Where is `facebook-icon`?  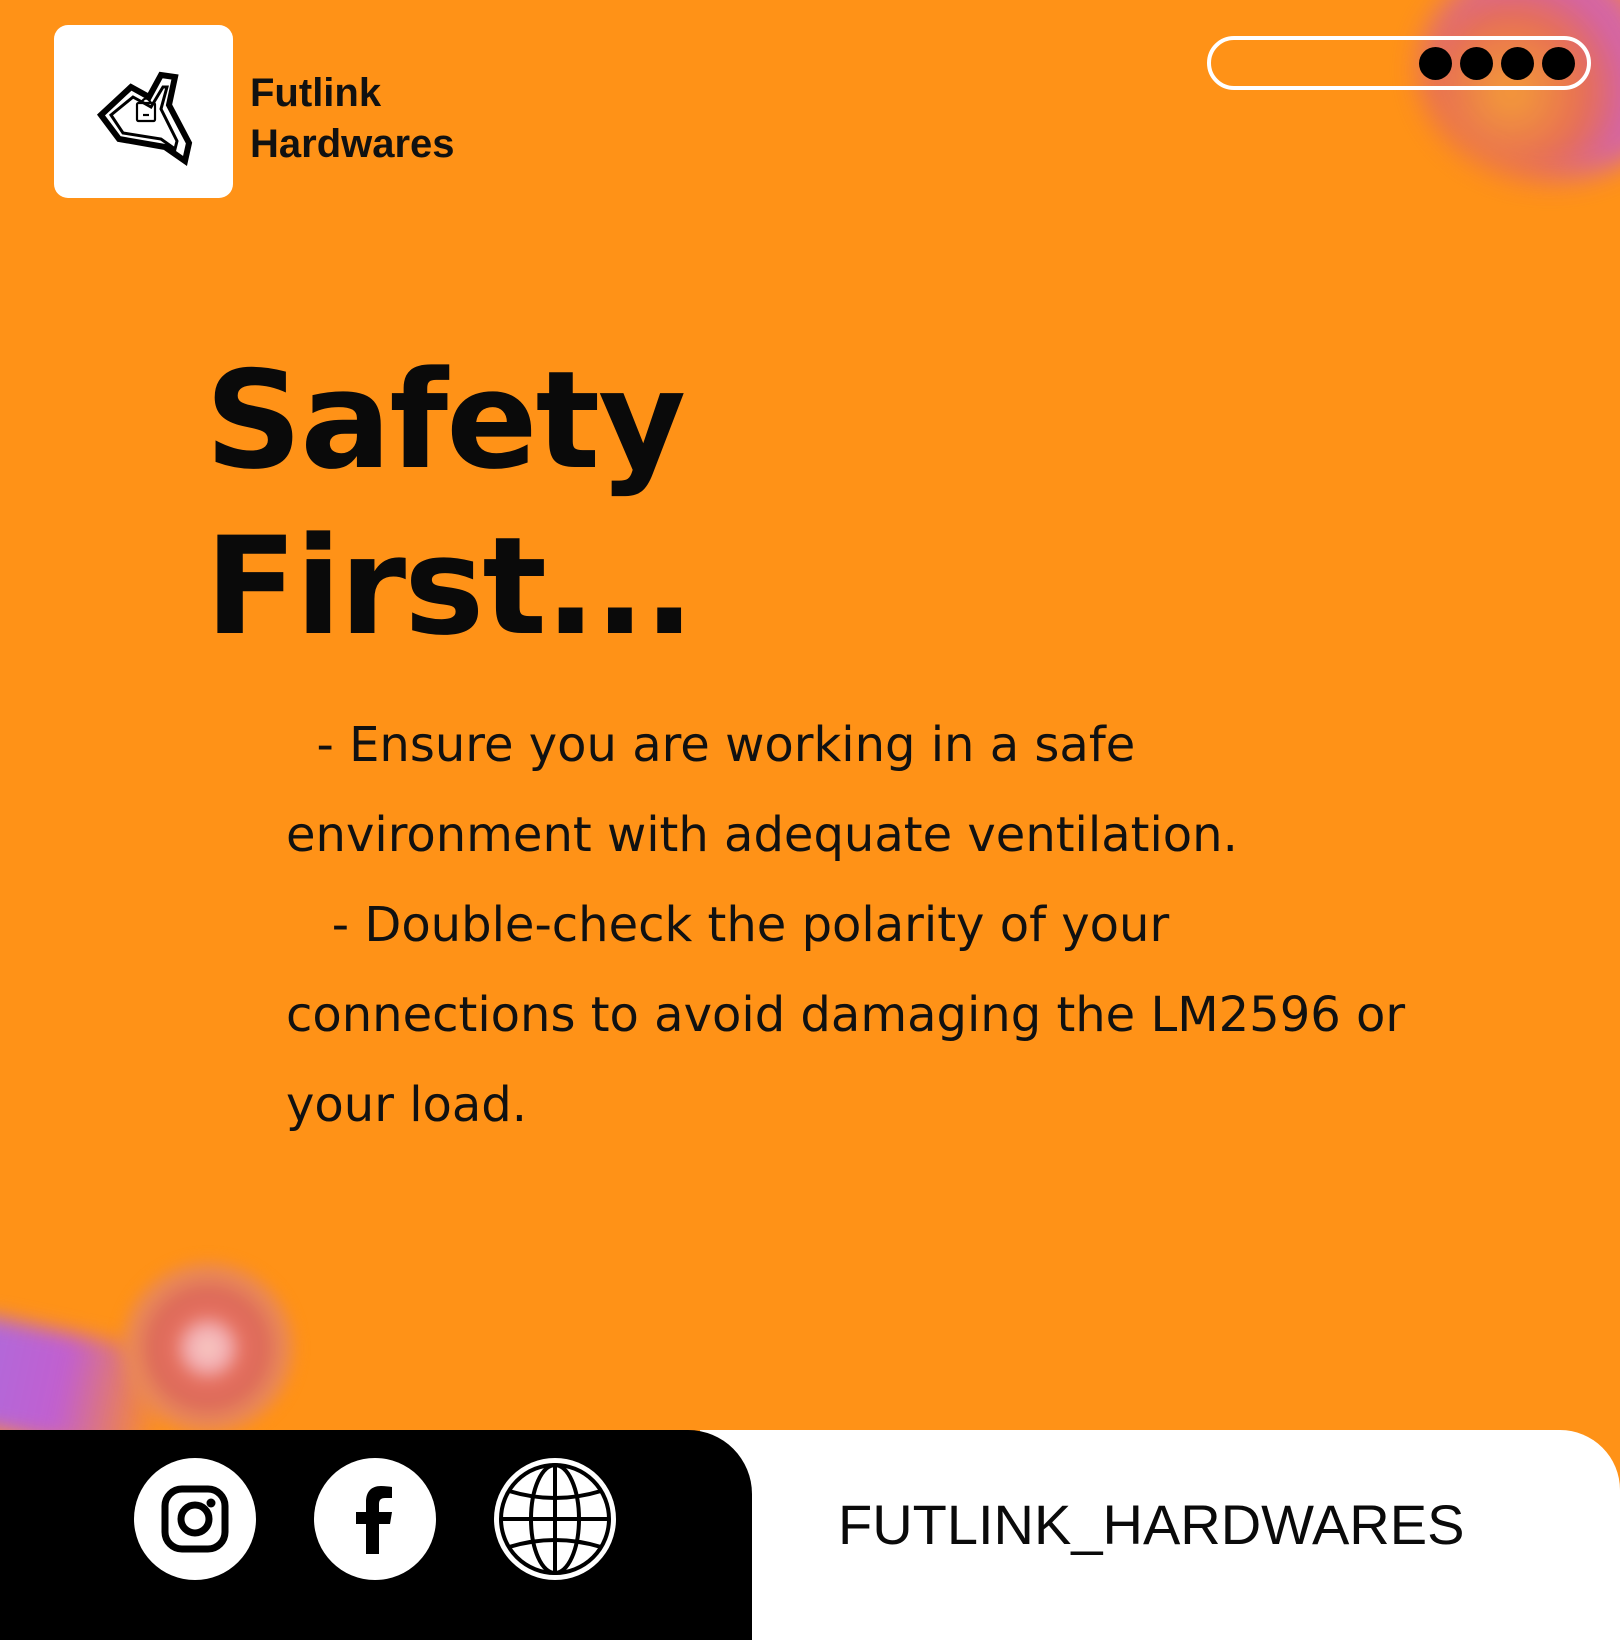
facebook-icon is located at coordinates (374, 1520).